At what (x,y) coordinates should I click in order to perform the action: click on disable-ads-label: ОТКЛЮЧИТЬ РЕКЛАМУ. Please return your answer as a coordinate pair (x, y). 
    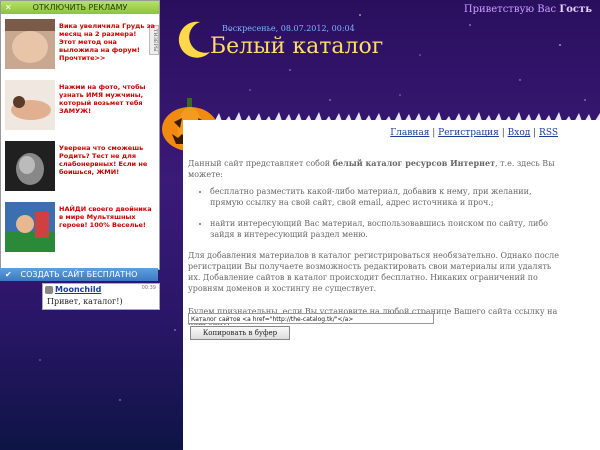
    Looking at the image, I should click on (80, 7).